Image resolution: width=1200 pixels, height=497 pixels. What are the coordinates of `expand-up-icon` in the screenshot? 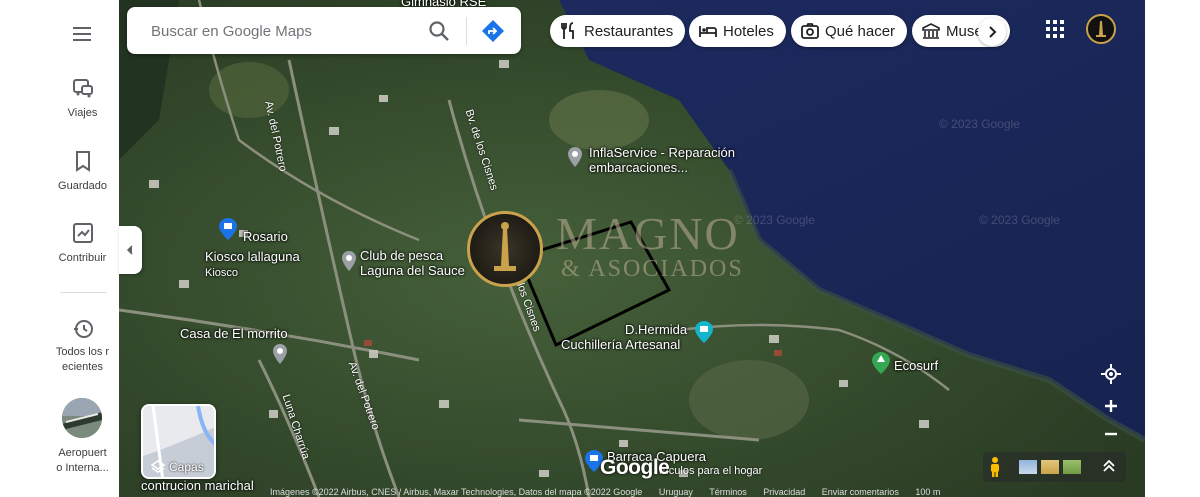 It's located at (1109, 468).